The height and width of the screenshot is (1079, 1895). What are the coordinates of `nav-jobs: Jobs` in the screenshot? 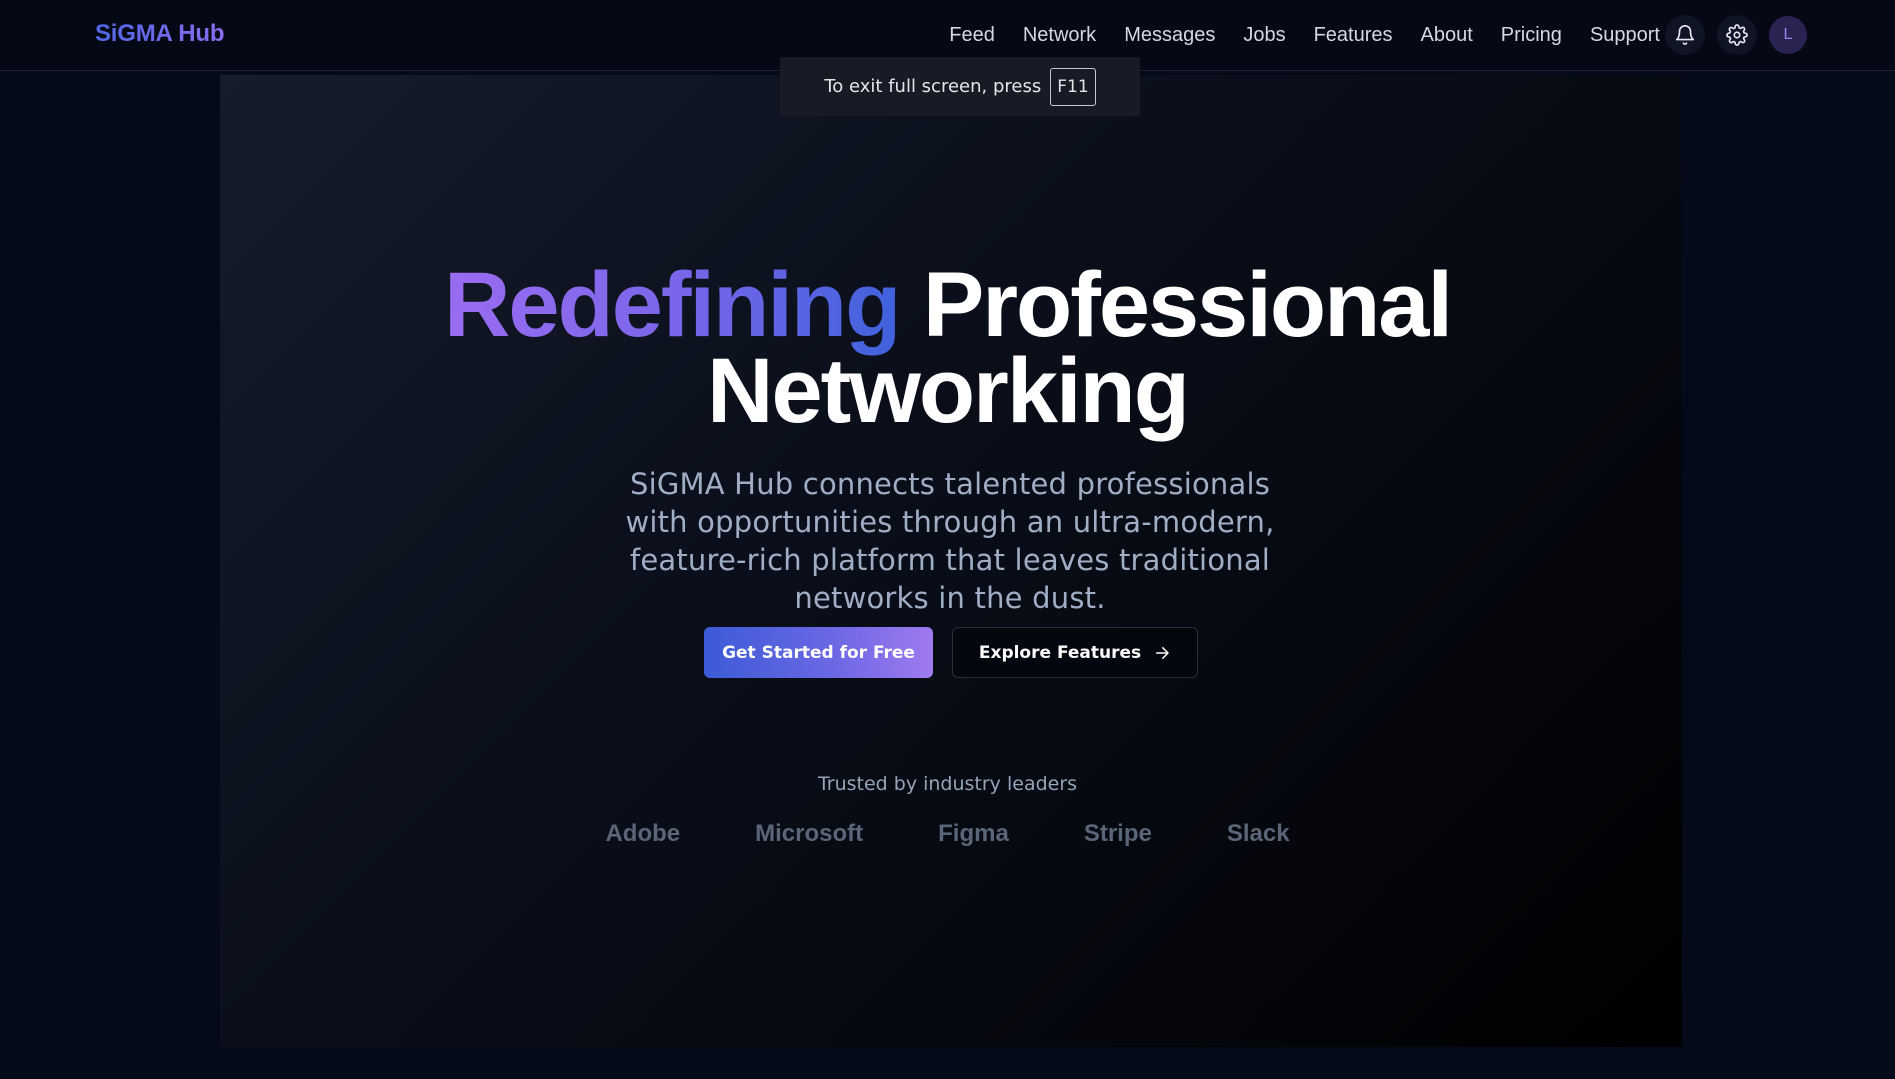 It's located at (1264, 35).